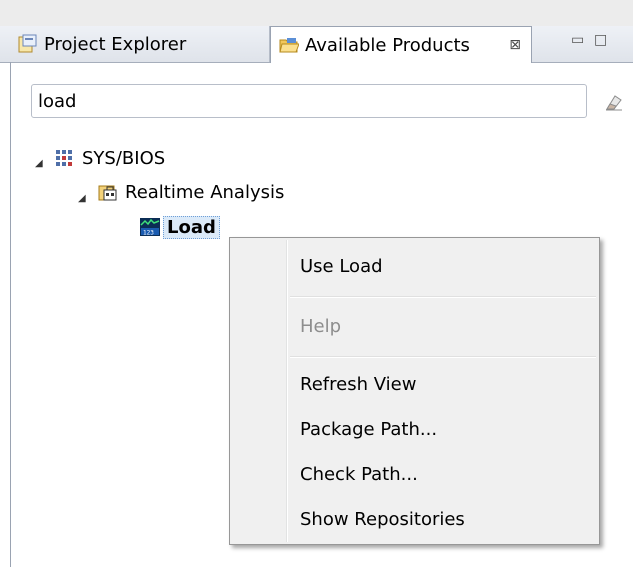  I want to click on eraser-icon, so click(614, 102).